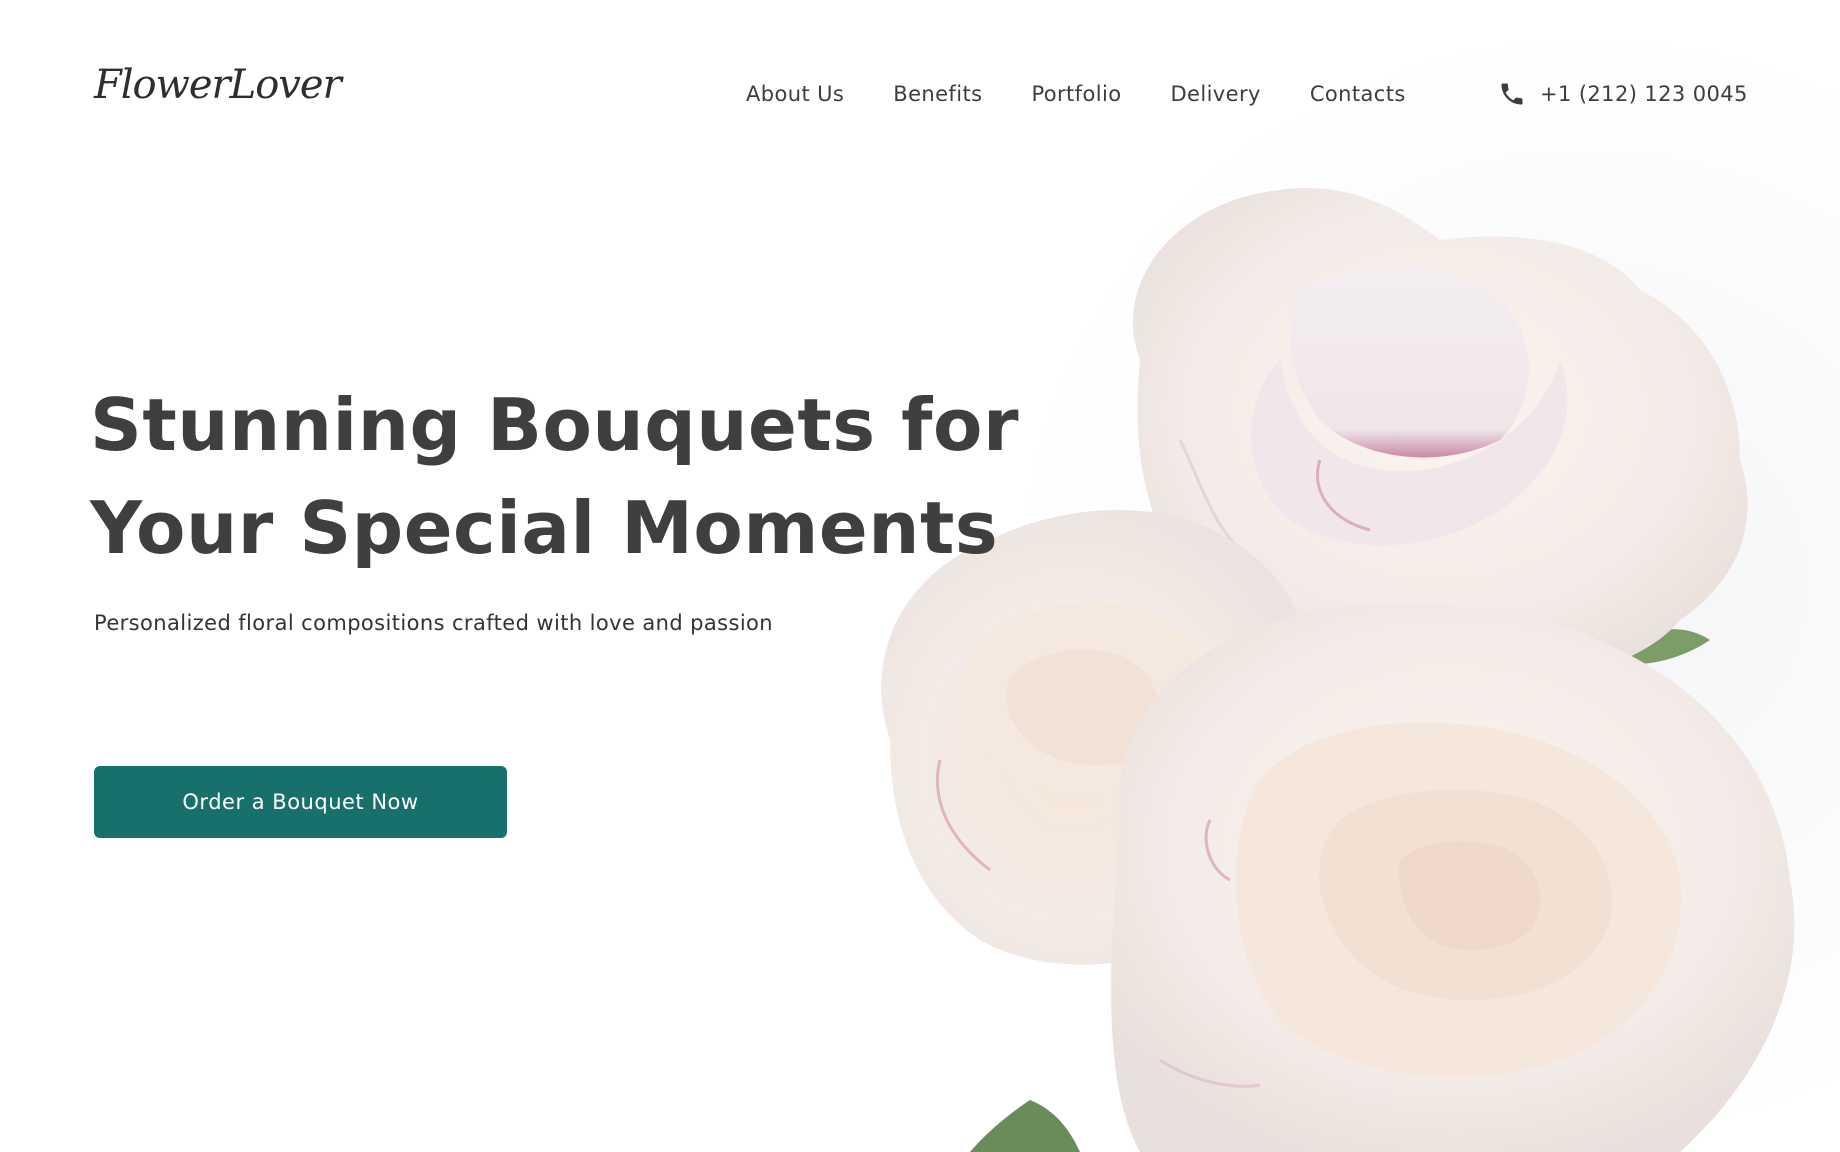  Describe the element at coordinates (300, 802) in the screenshot. I see `order-bouquet-button: Order a Bouquet Now` at that location.